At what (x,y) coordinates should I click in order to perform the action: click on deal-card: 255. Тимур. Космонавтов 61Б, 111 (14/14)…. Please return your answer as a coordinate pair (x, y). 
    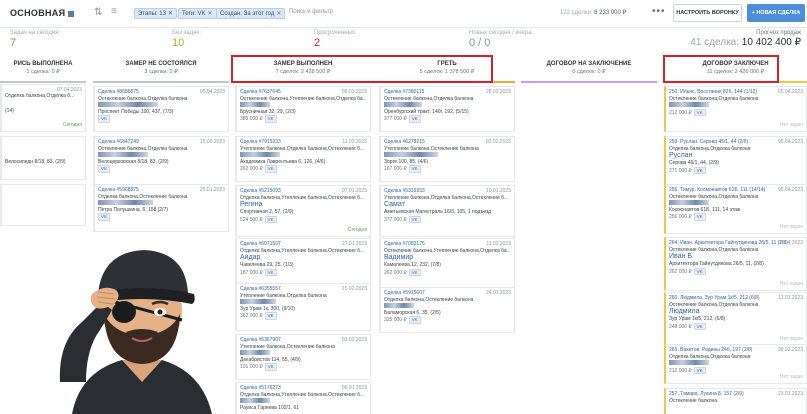
    Looking at the image, I should click on (735, 209).